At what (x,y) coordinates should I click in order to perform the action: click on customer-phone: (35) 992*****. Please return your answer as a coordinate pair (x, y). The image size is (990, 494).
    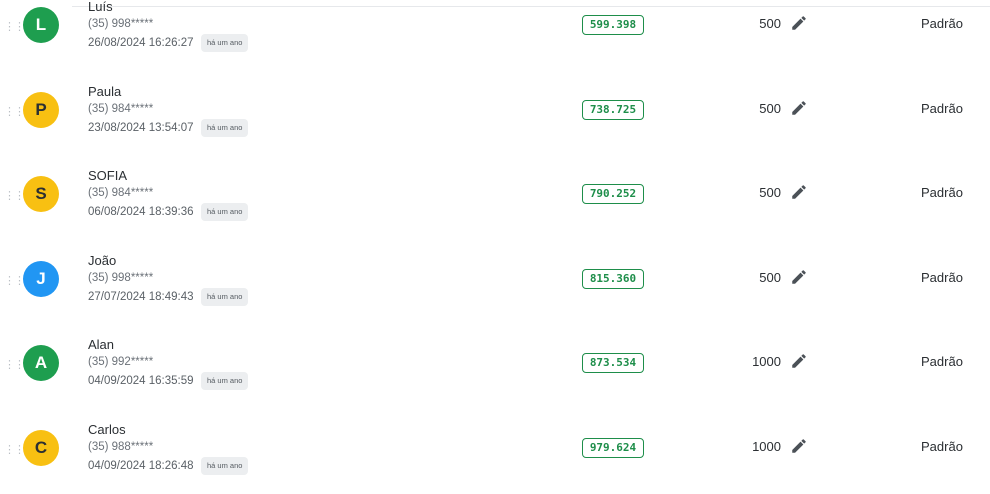
    Looking at the image, I should click on (121, 362).